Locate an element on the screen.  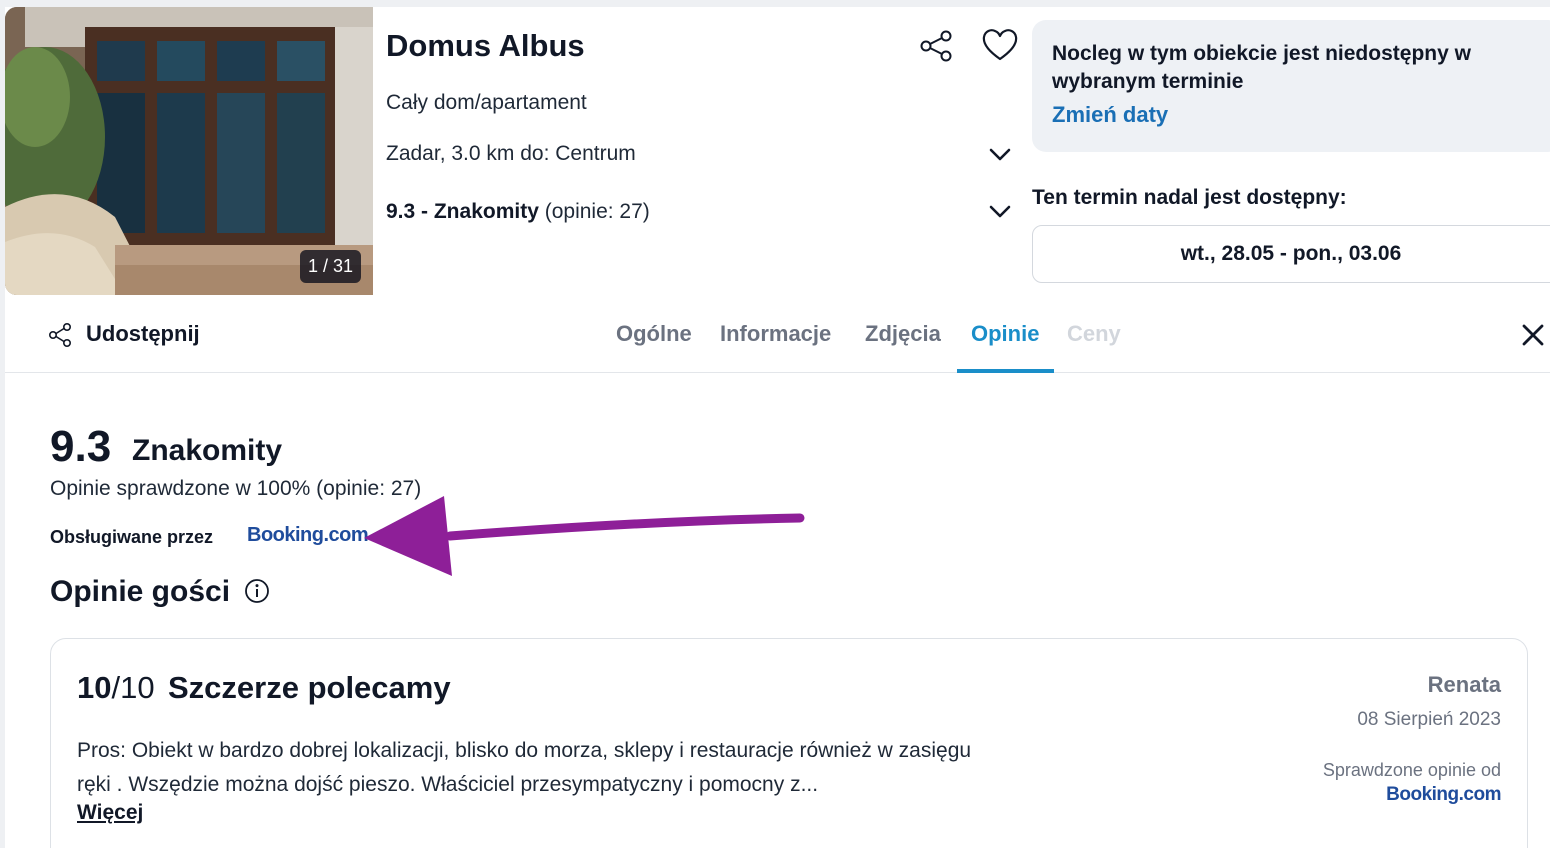
rating-count: (opinie: 27) is located at coordinates (594, 211).